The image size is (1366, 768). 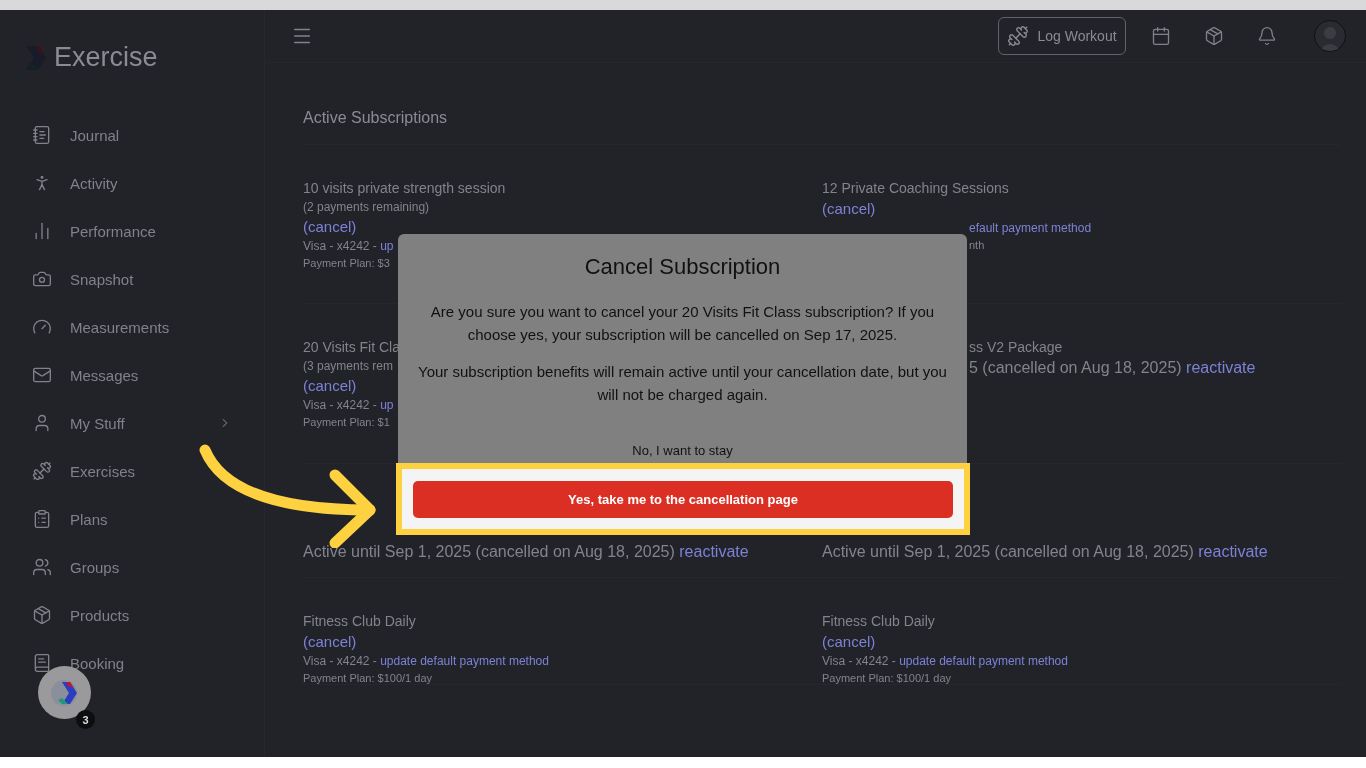 I want to click on sidebar-item: My Stuff, so click(x=127, y=423).